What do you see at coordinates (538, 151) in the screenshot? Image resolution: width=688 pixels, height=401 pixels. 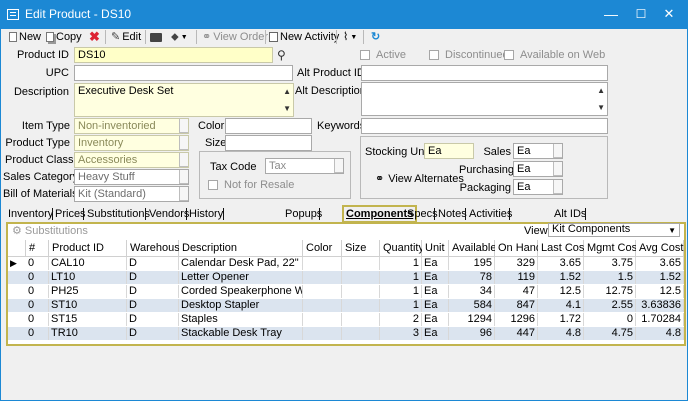 I see `sales-unit-field: Ea` at bounding box center [538, 151].